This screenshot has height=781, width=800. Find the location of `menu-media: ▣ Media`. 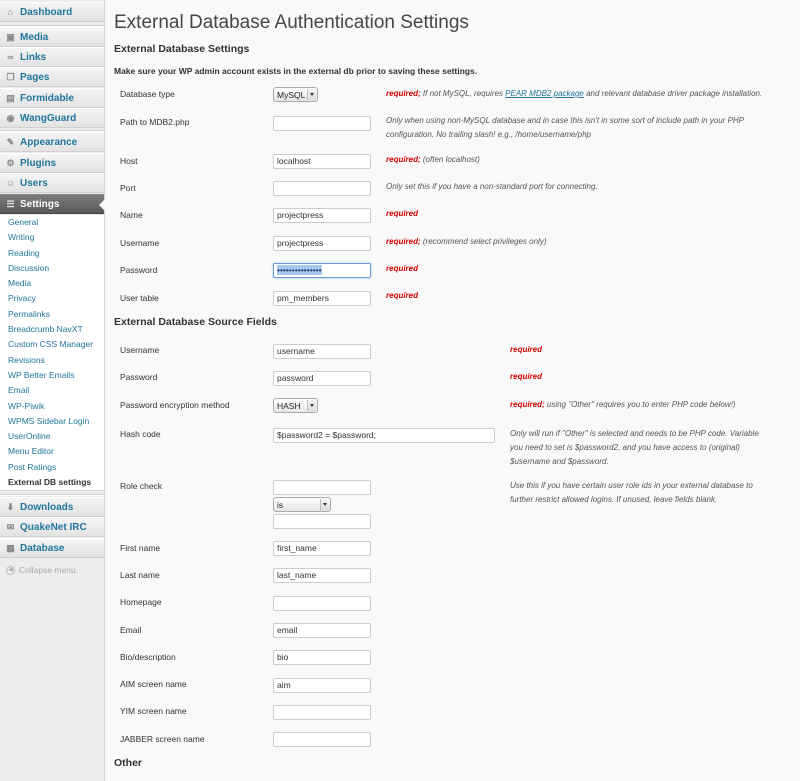

menu-media: ▣ Media is located at coordinates (52, 37).